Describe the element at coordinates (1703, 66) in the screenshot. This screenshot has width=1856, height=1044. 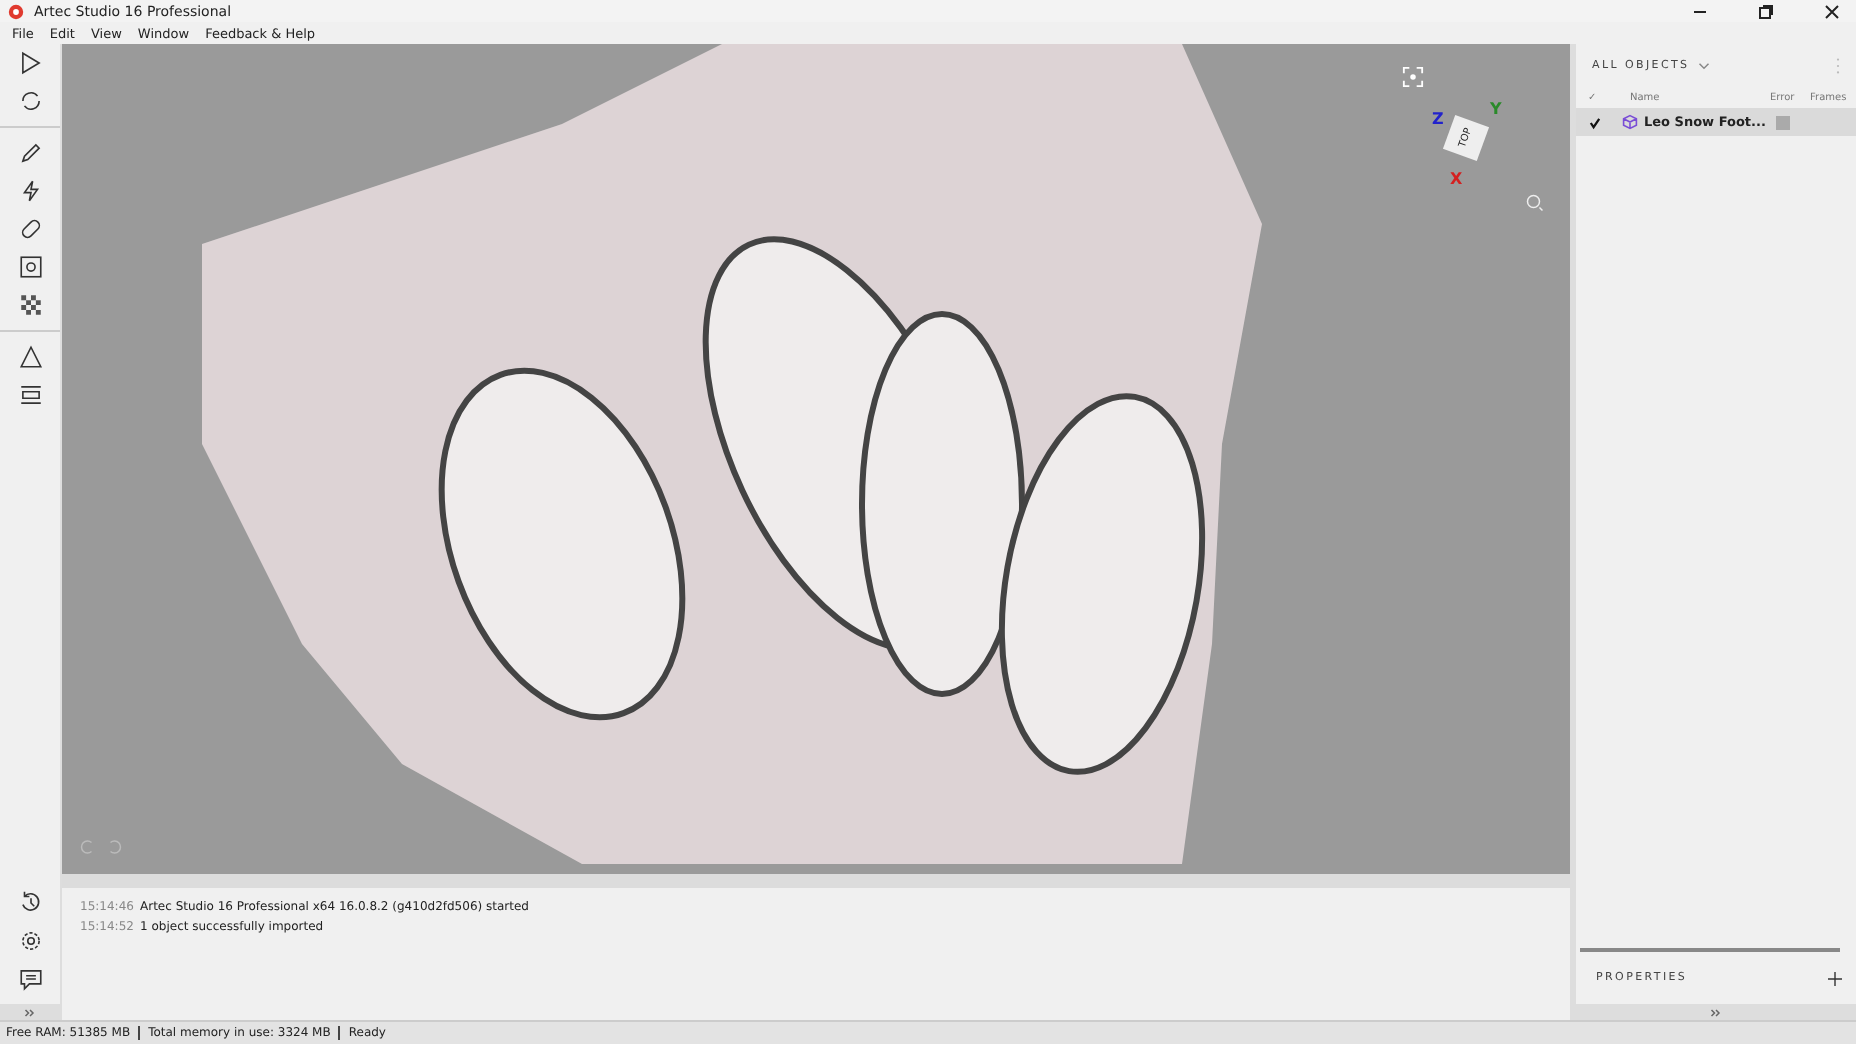
I see `dropdown-caret-icon` at that location.